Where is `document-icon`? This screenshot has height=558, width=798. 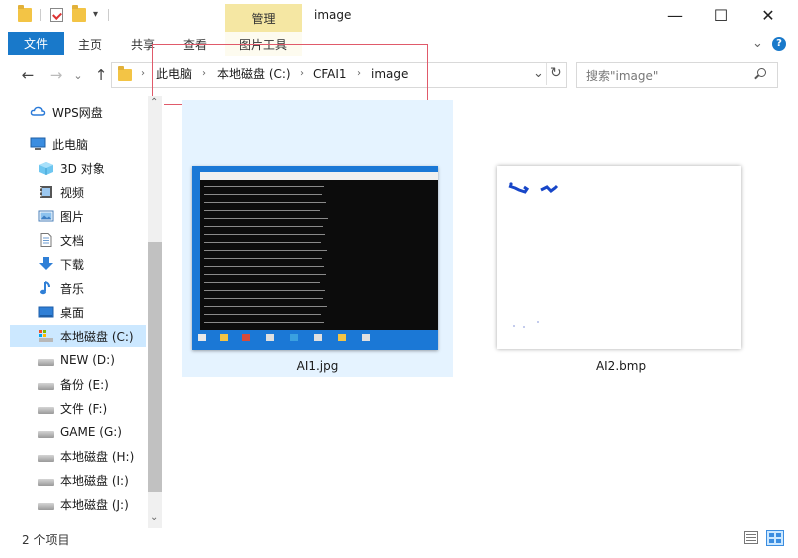
document-icon is located at coordinates (46, 240).